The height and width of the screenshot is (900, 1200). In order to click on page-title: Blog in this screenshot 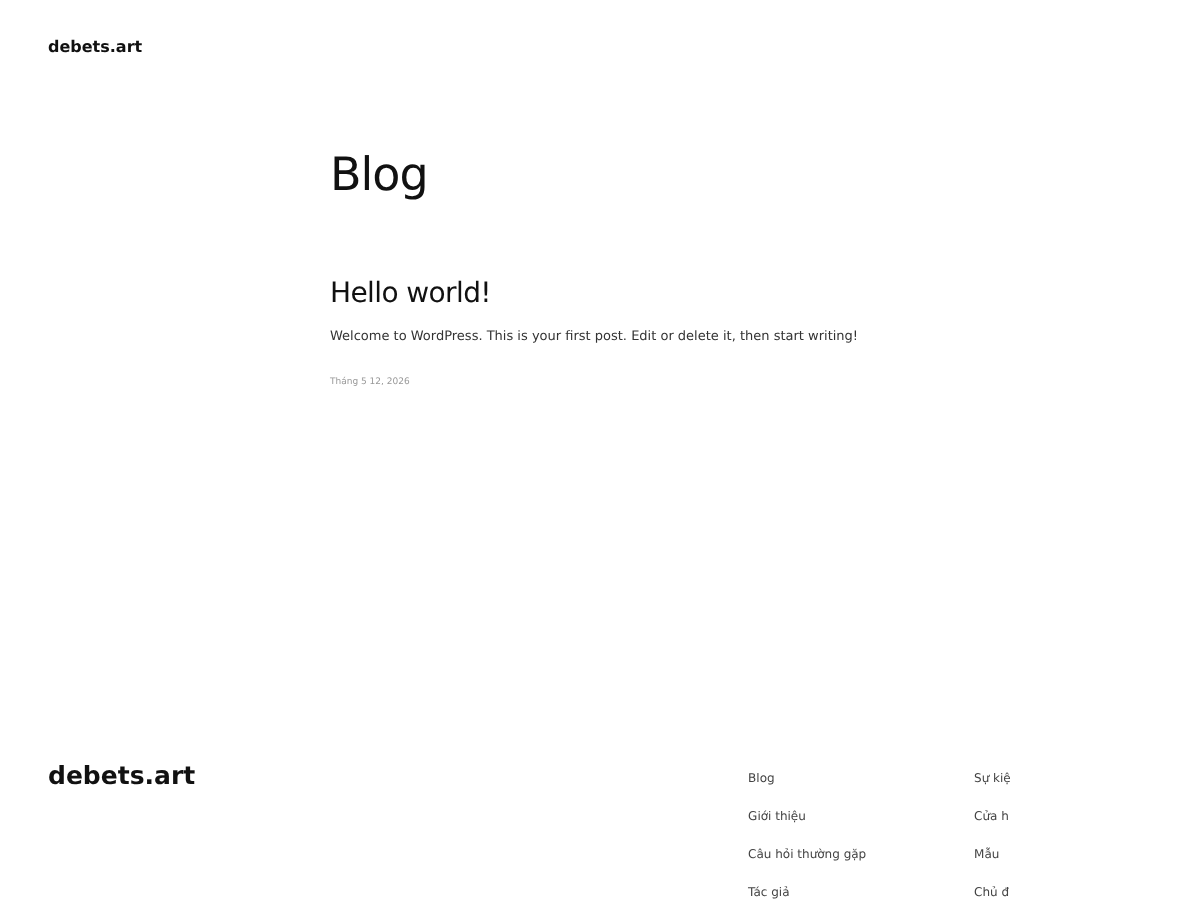, I will do `click(380, 175)`.